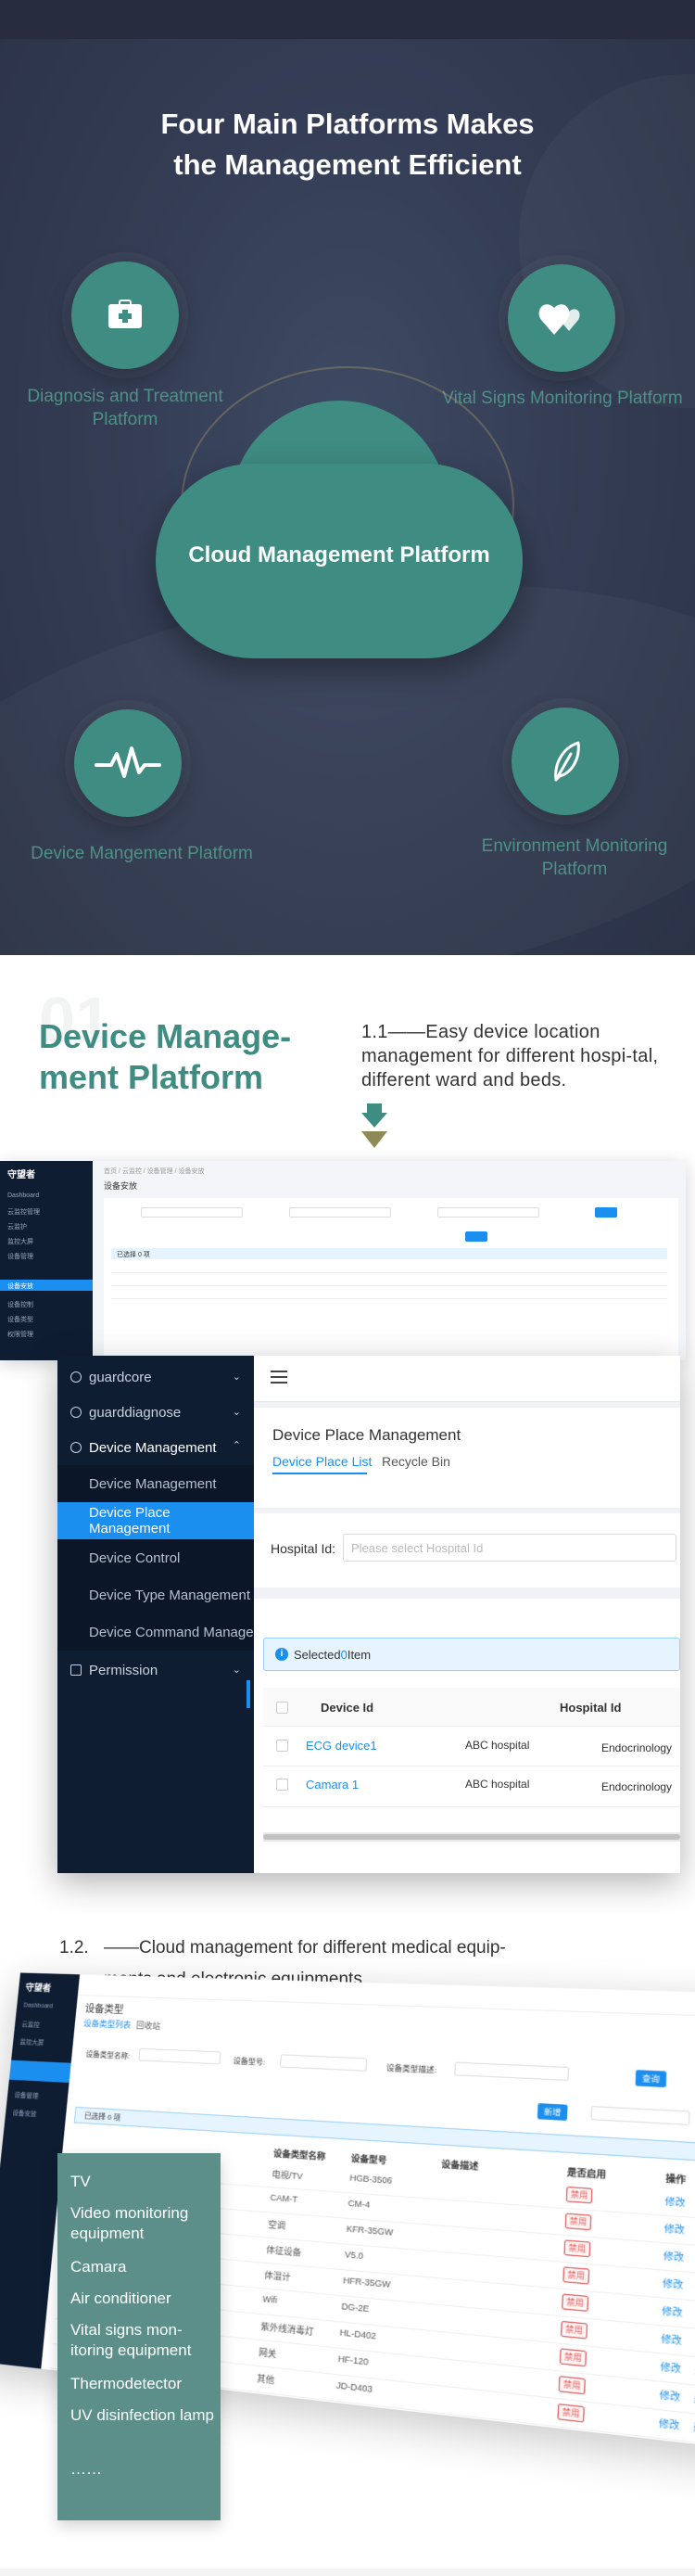 This screenshot has height=2576, width=695. What do you see at coordinates (476, 1237) in the screenshot?
I see `bg-add-button` at bounding box center [476, 1237].